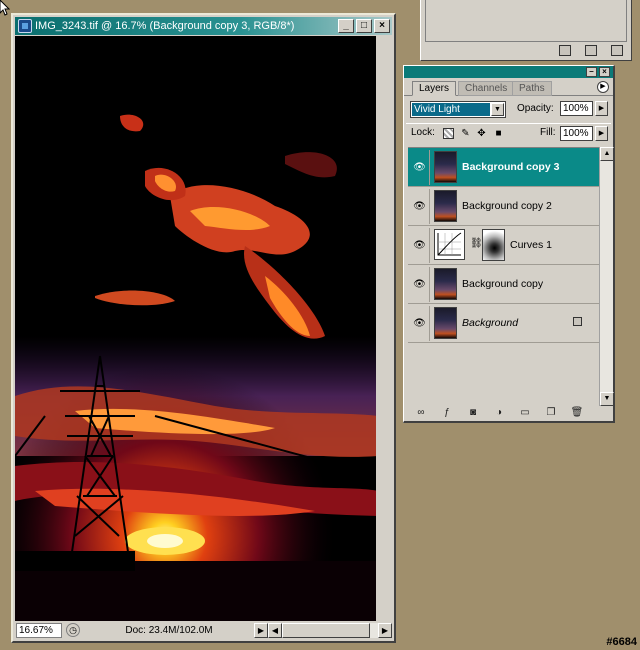  What do you see at coordinates (507, 206) in the screenshot?
I see `layer-name: Background copy 2` at bounding box center [507, 206].